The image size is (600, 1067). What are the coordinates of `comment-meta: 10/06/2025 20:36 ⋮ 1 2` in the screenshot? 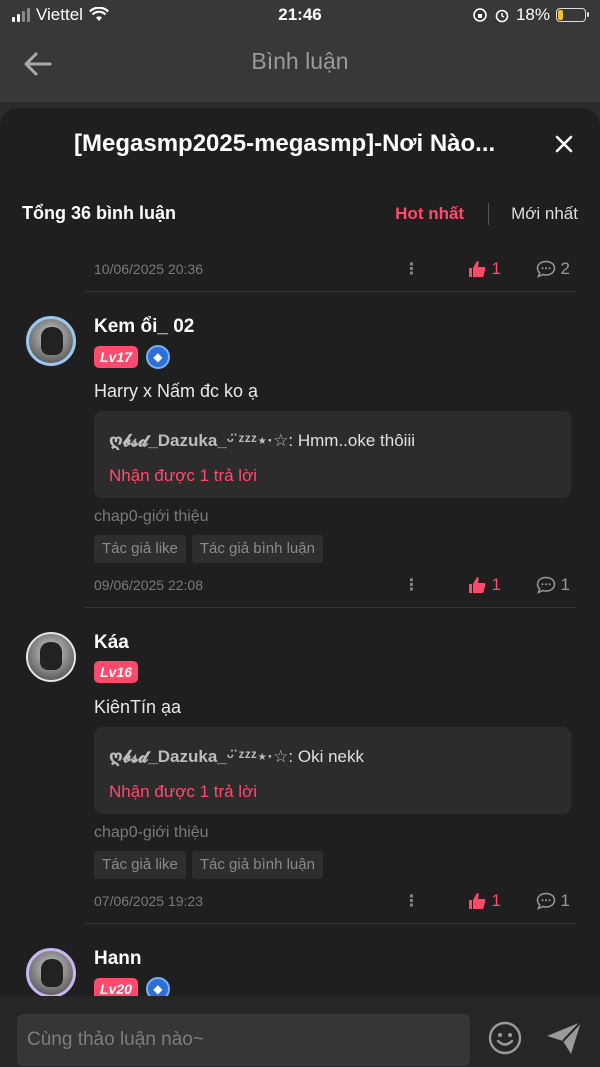 It's located at (332, 269).